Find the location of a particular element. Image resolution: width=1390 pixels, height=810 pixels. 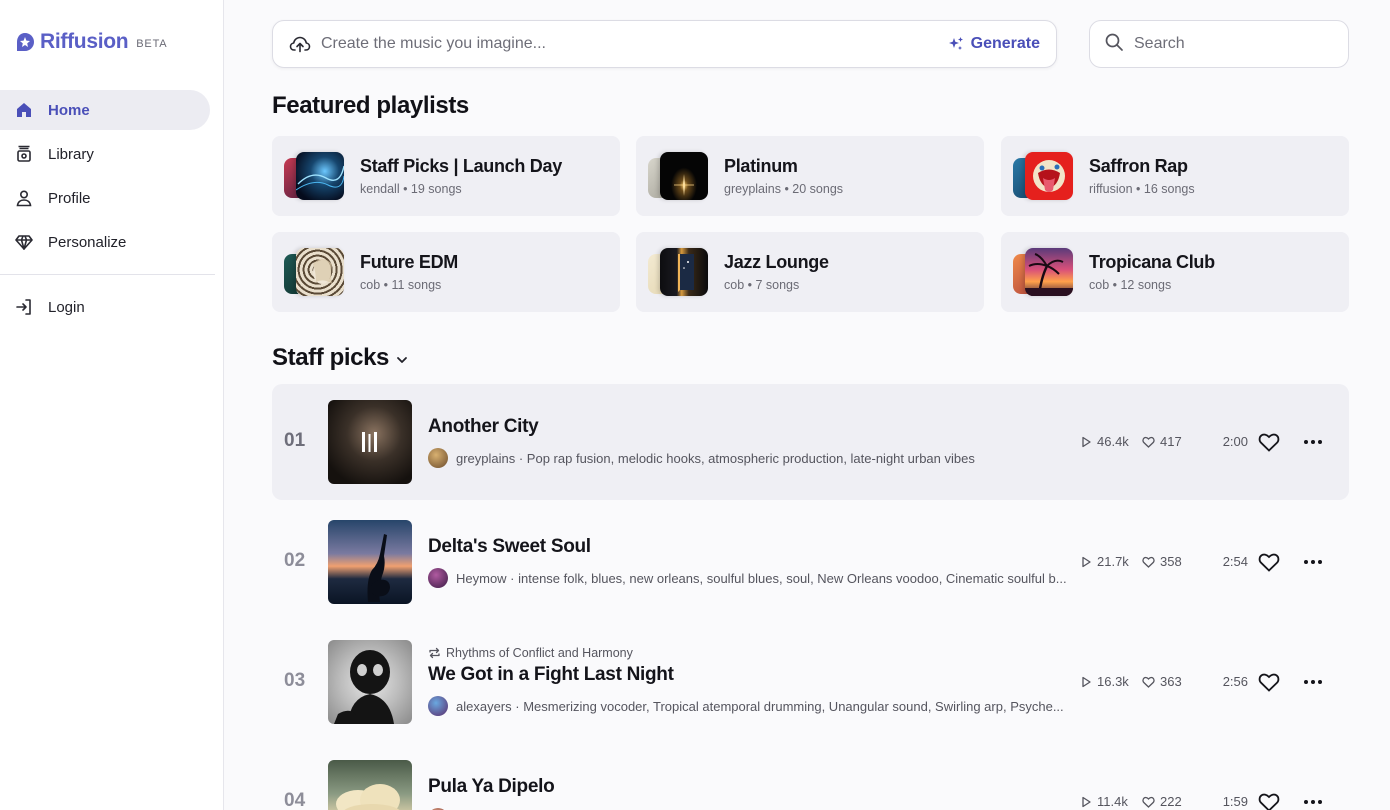

prompt-bar: Create the music you imagine... Generate is located at coordinates (664, 44).